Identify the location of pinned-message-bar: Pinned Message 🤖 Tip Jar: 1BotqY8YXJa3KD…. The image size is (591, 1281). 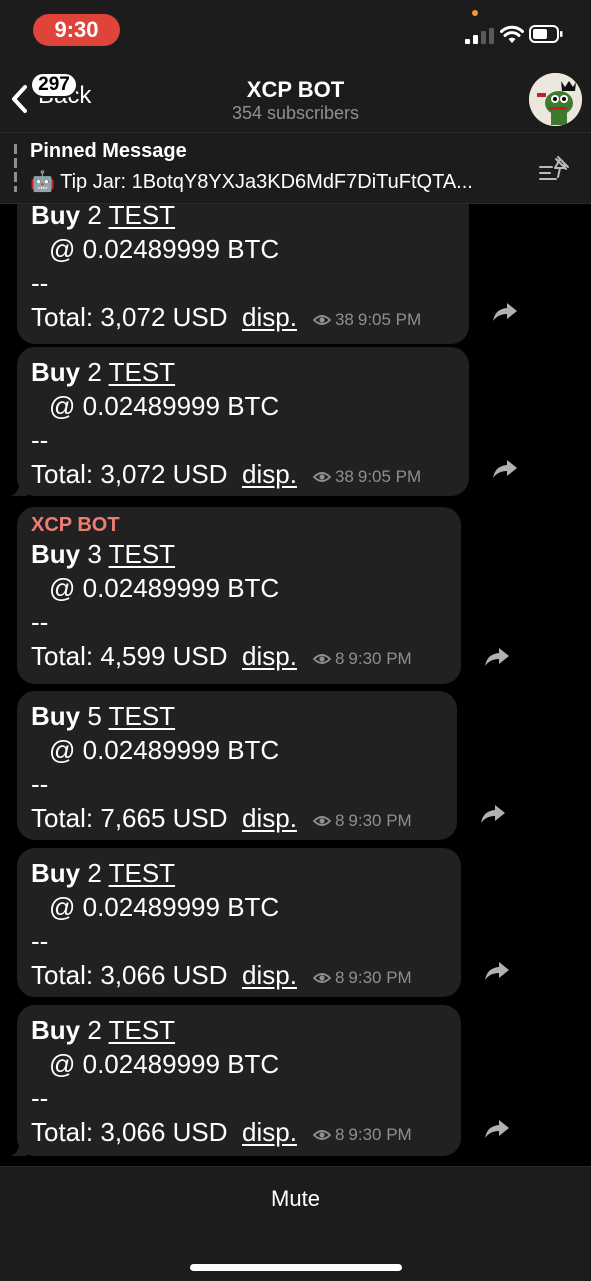
(295, 168).